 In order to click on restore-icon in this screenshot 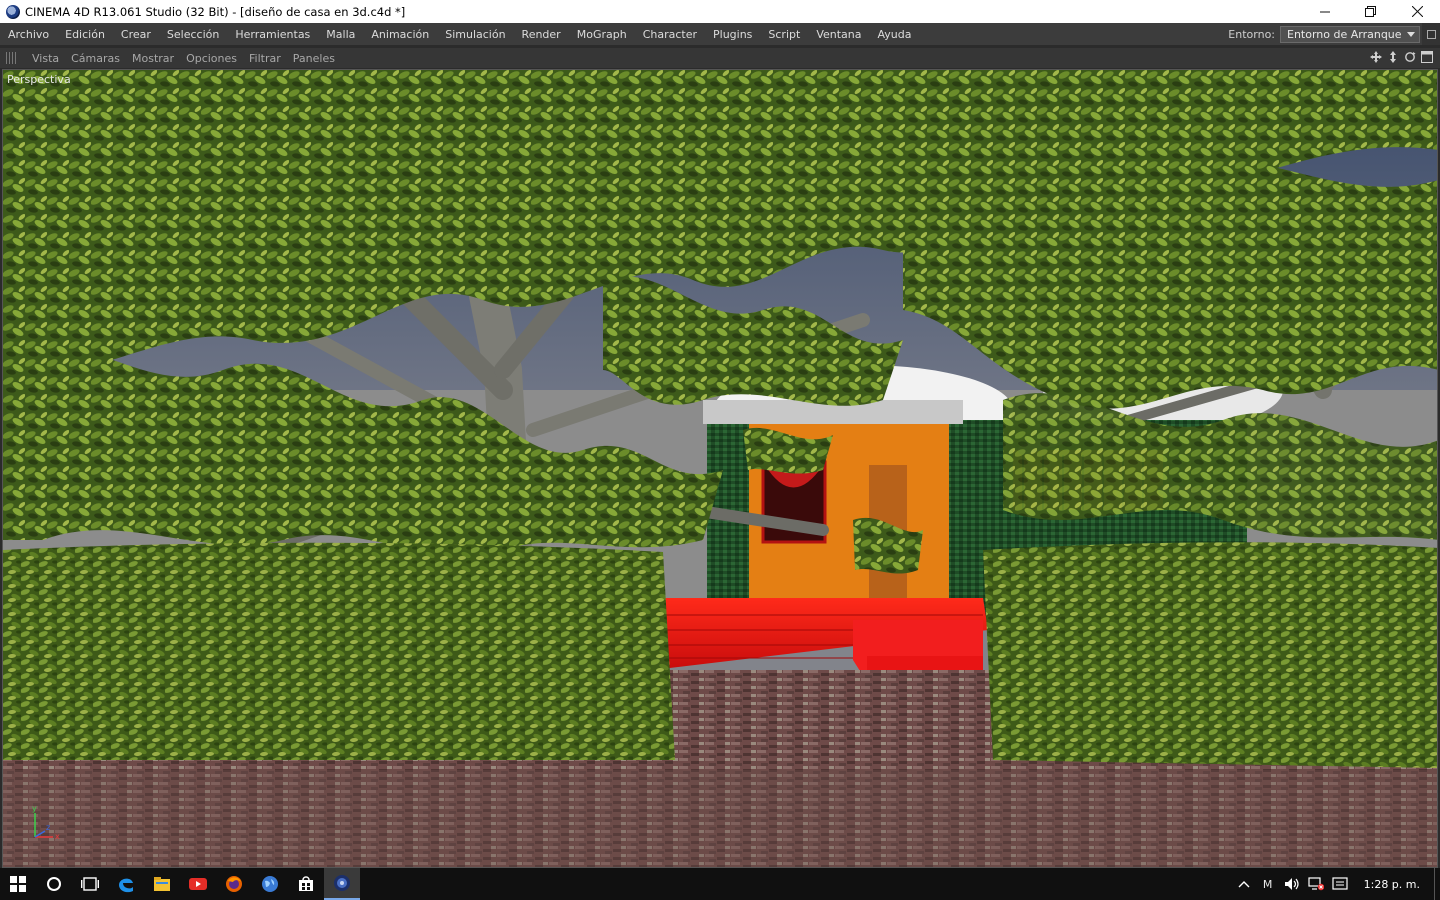, I will do `click(1371, 11)`.